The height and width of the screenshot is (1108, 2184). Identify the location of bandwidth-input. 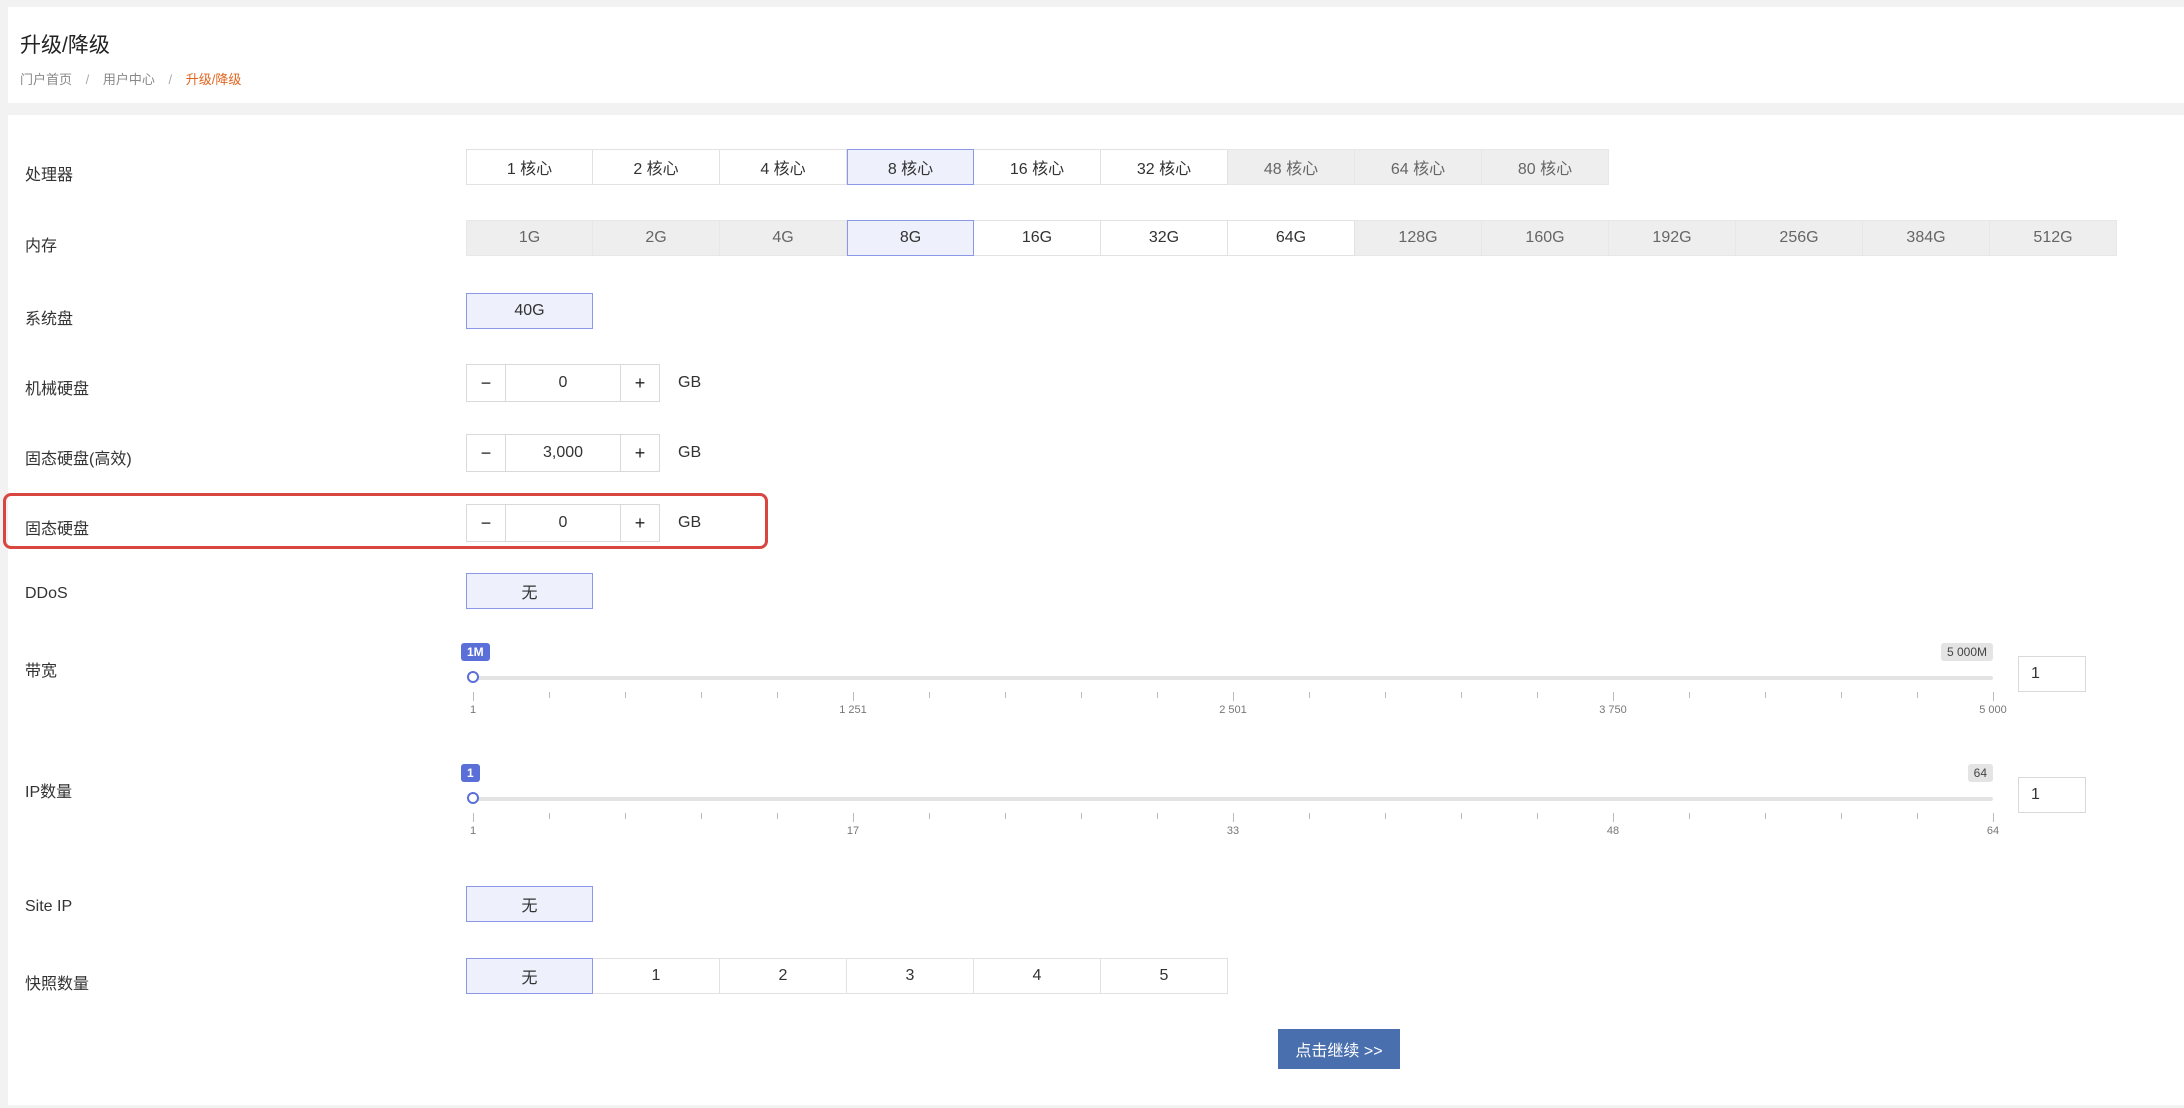
(2052, 674).